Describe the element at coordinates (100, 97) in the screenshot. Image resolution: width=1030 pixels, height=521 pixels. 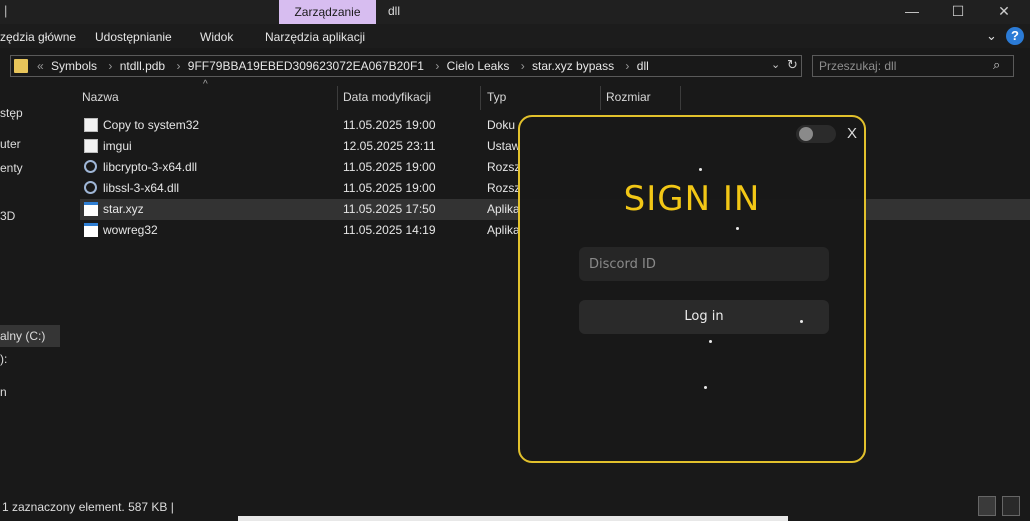
I see `column-header-name: Nazwa` at that location.